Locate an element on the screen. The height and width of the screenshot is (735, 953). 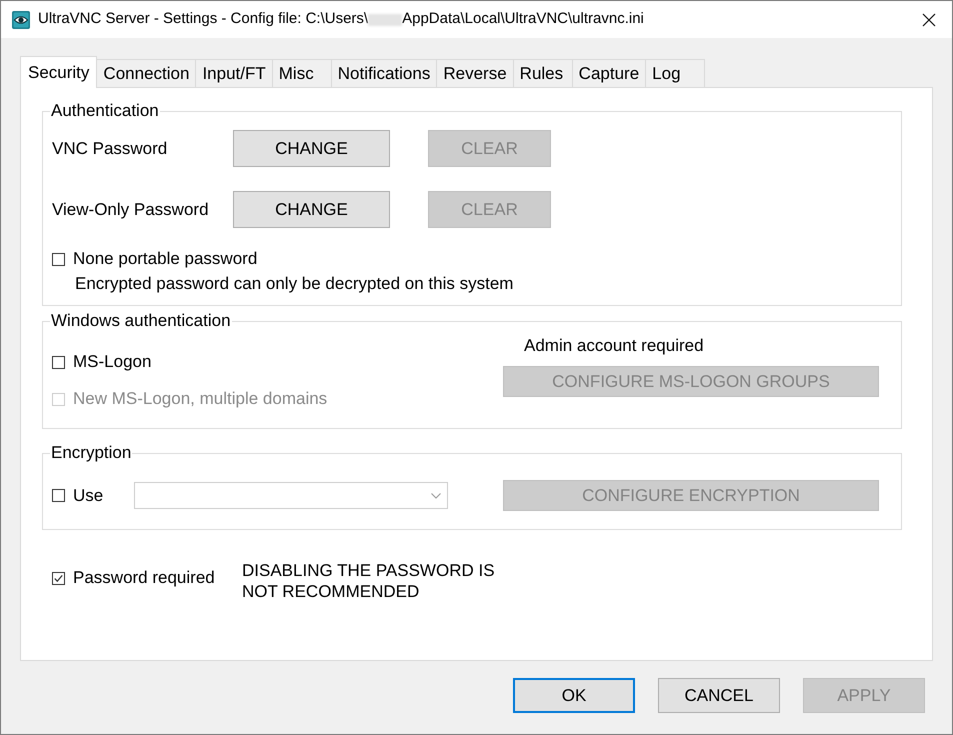
checkbox-label: None portable password is located at coordinates (165, 259).